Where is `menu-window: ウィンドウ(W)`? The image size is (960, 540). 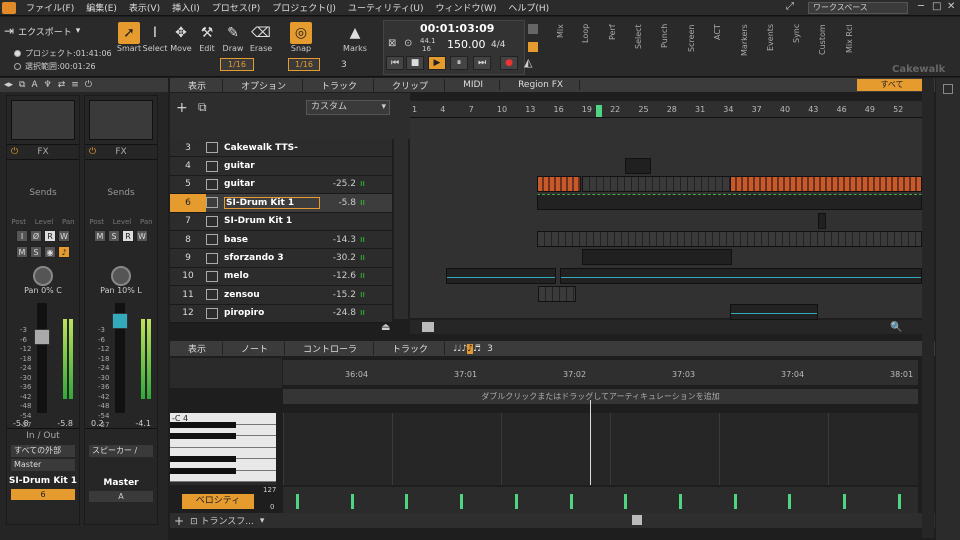 menu-window: ウィンドウ(W) is located at coordinates (465, 7).